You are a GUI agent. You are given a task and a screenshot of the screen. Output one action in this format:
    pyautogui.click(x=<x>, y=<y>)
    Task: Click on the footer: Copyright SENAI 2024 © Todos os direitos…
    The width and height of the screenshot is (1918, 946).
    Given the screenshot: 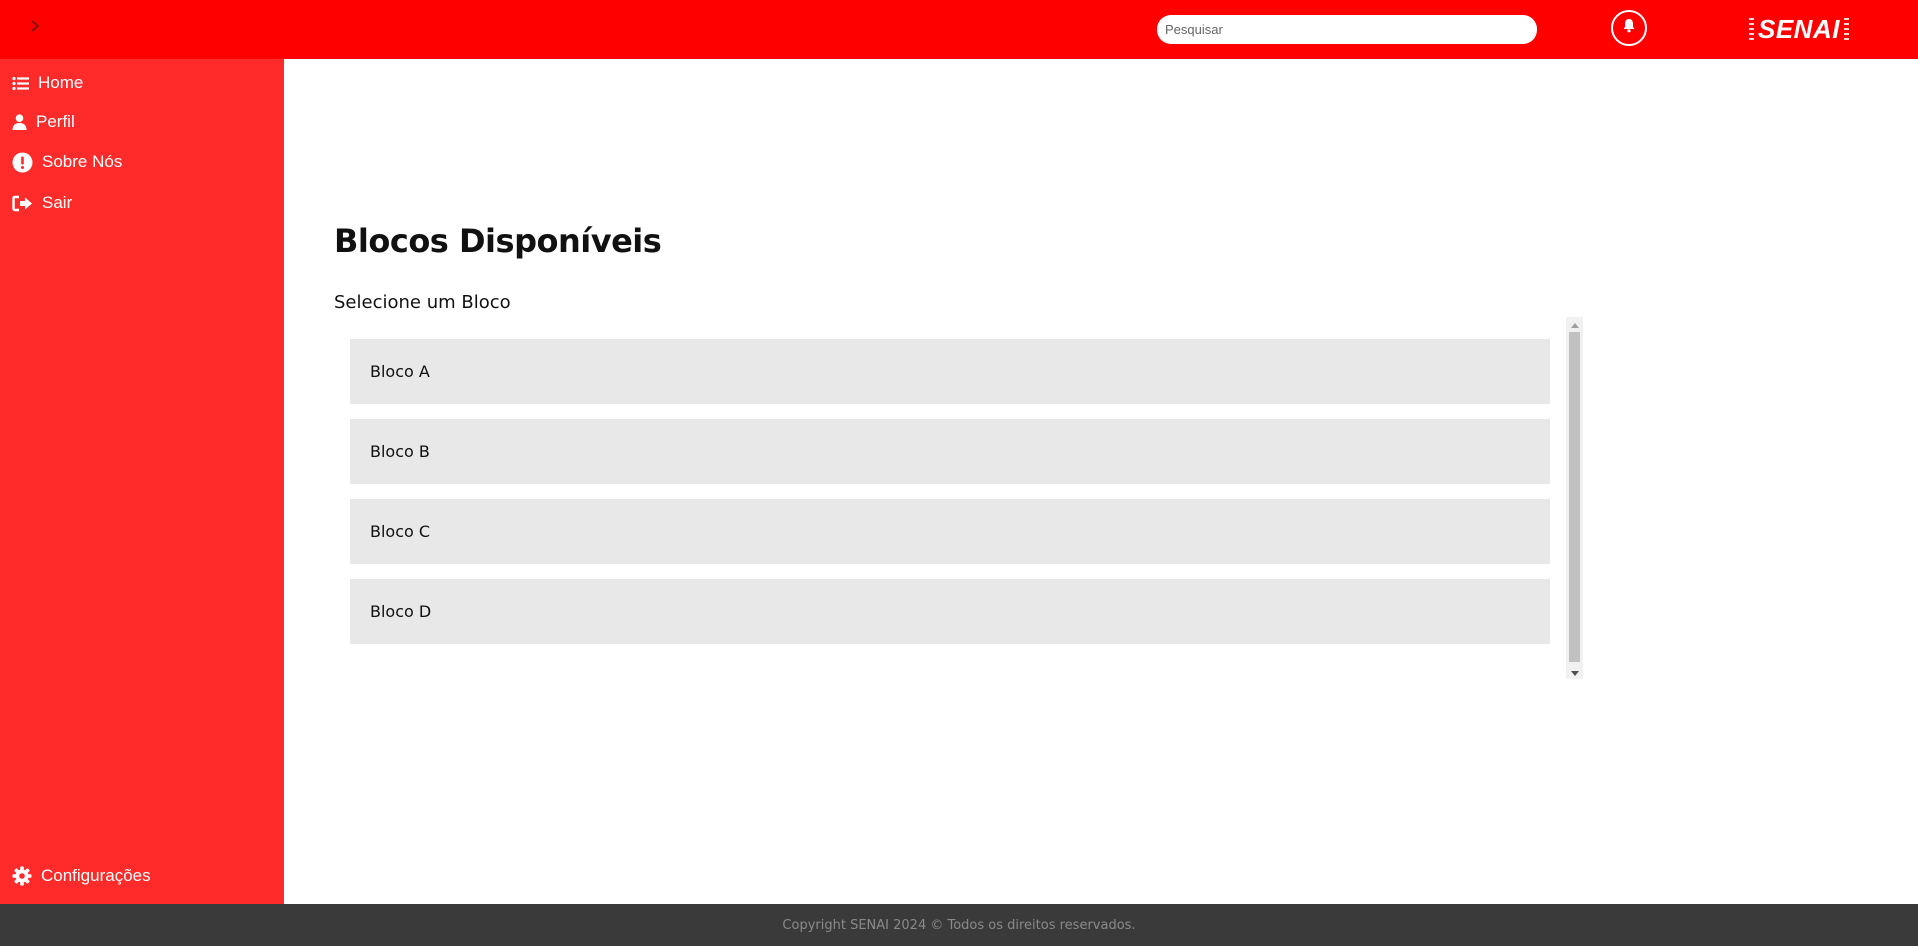 What is the action you would take?
    pyautogui.click(x=959, y=925)
    